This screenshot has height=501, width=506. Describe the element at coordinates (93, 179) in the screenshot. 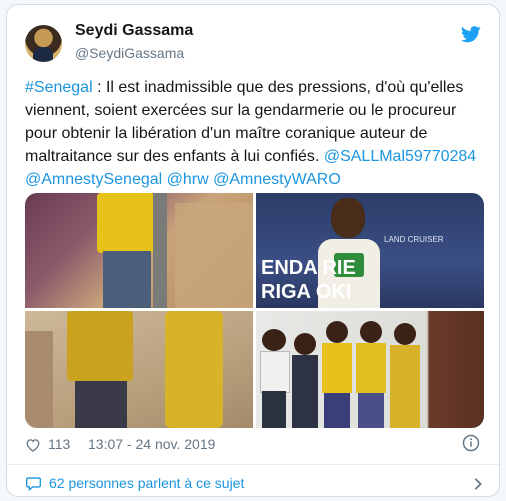

I see `mention-link: @AmnestySenegal` at that location.